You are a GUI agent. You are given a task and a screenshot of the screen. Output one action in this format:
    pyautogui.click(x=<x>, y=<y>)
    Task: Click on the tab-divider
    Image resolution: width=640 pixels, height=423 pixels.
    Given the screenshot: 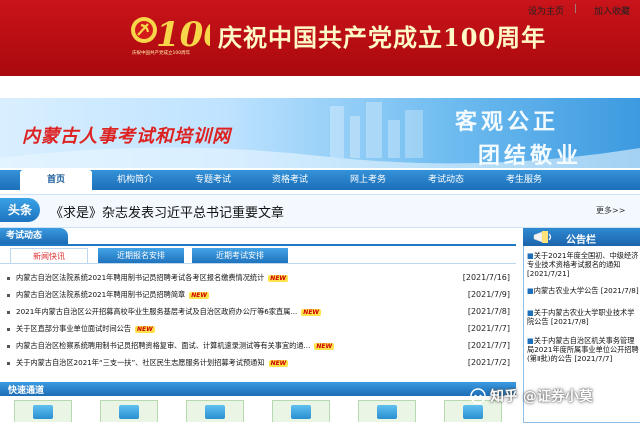 What is the action you would take?
    pyautogui.click(x=258, y=263)
    